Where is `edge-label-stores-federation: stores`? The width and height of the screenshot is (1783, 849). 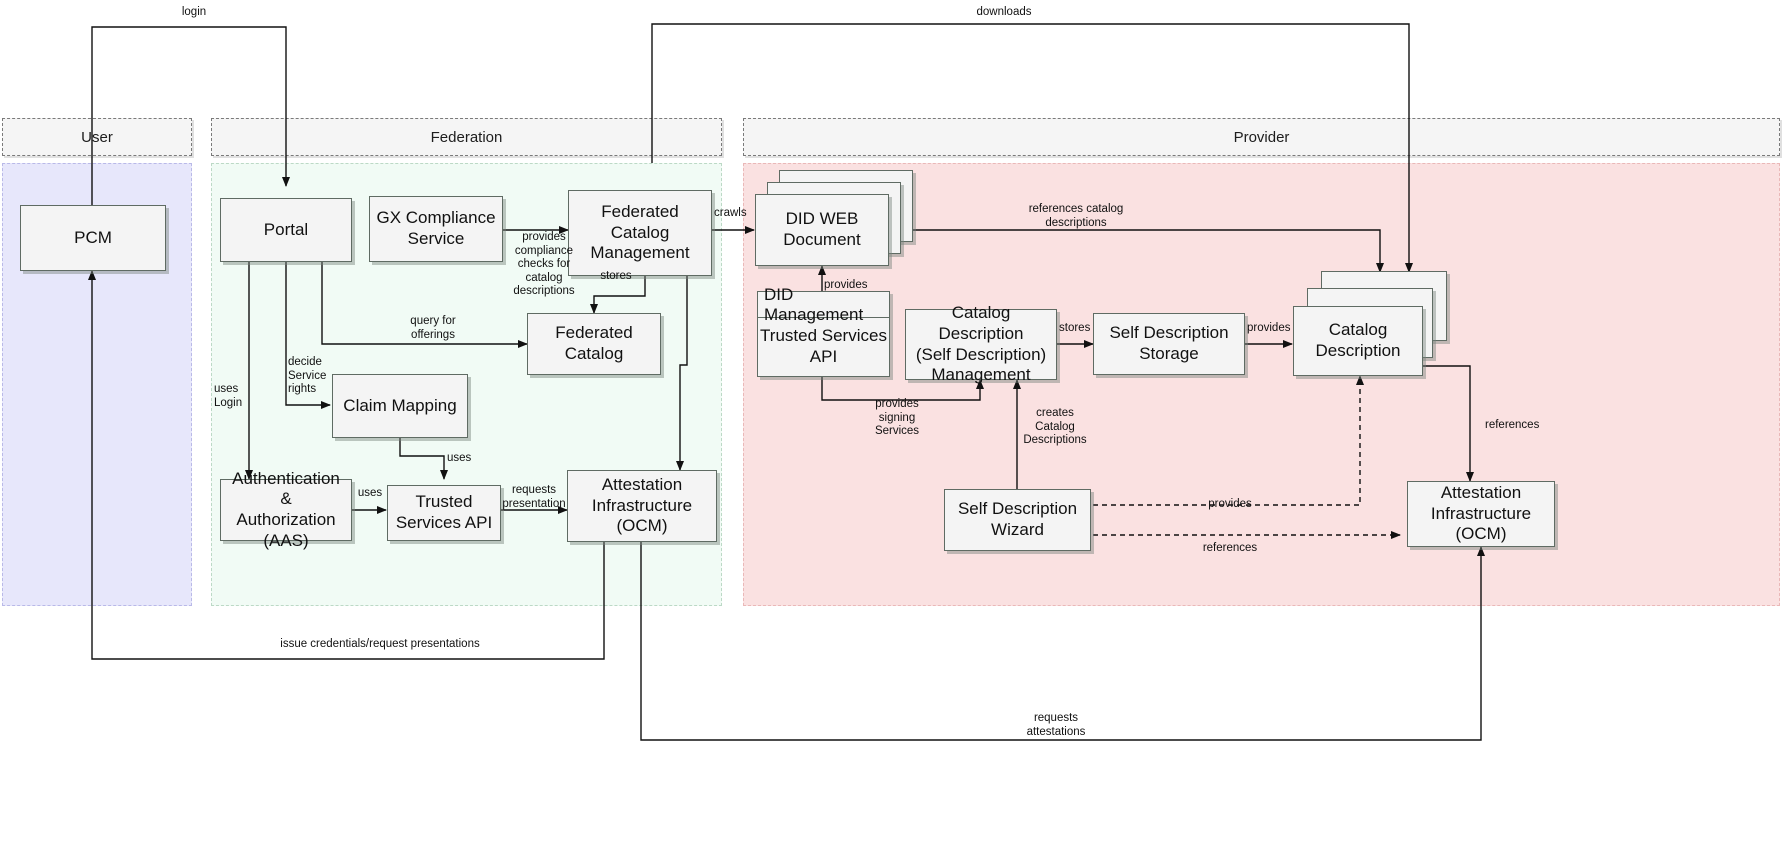
edge-label-stores-federation: stores is located at coordinates (616, 276).